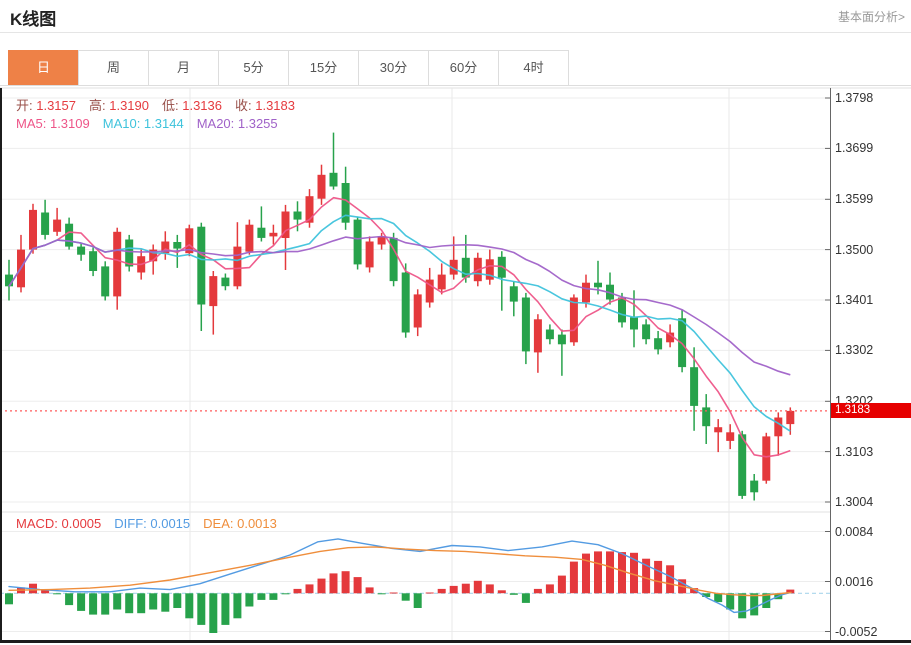  Describe the element at coordinates (854, 350) in the screenshot. I see `price-axis-label: 1.3302` at that location.